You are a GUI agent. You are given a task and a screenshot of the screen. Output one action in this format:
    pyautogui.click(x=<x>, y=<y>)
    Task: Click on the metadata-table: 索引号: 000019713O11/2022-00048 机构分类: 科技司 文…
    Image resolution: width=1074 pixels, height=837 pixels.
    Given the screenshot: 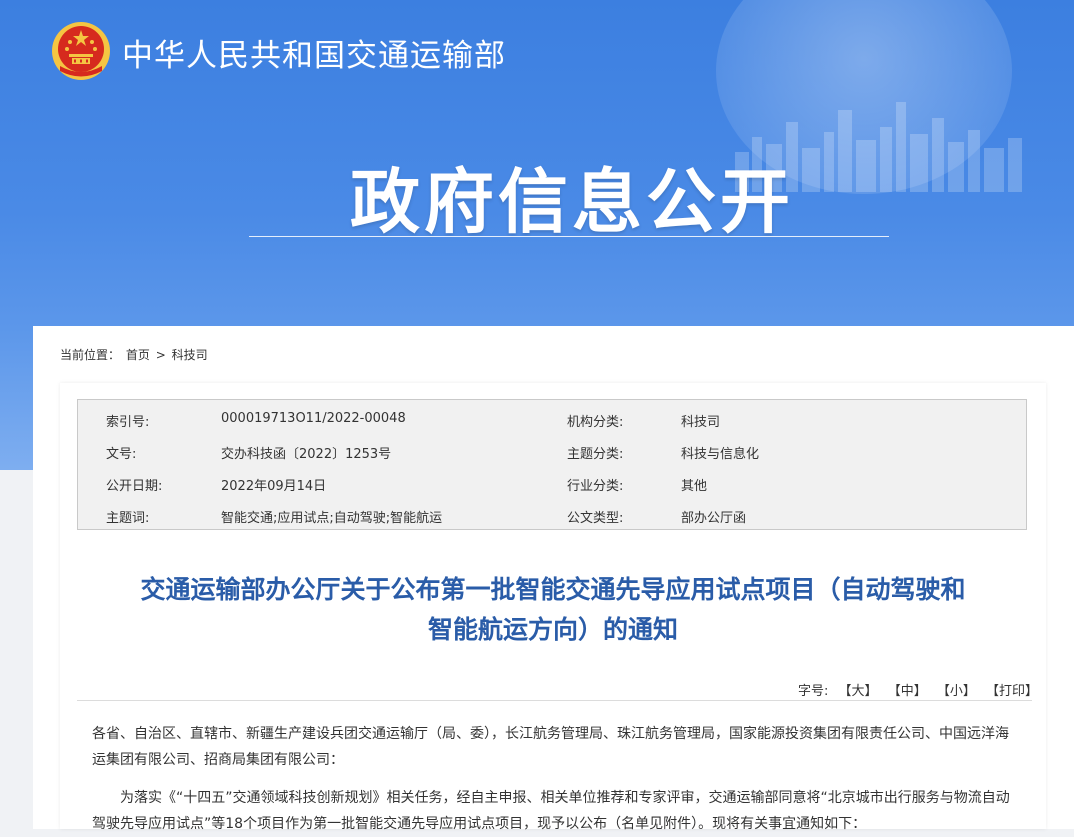 What is the action you would take?
    pyautogui.click(x=552, y=464)
    